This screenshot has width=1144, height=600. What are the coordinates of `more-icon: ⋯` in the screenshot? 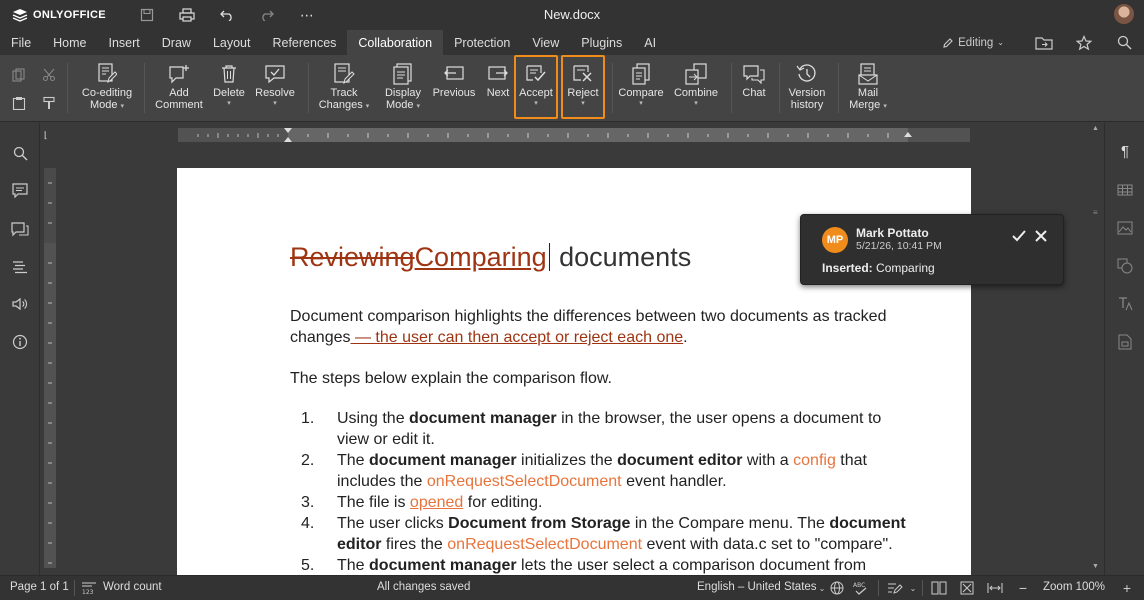 It's located at (307, 15).